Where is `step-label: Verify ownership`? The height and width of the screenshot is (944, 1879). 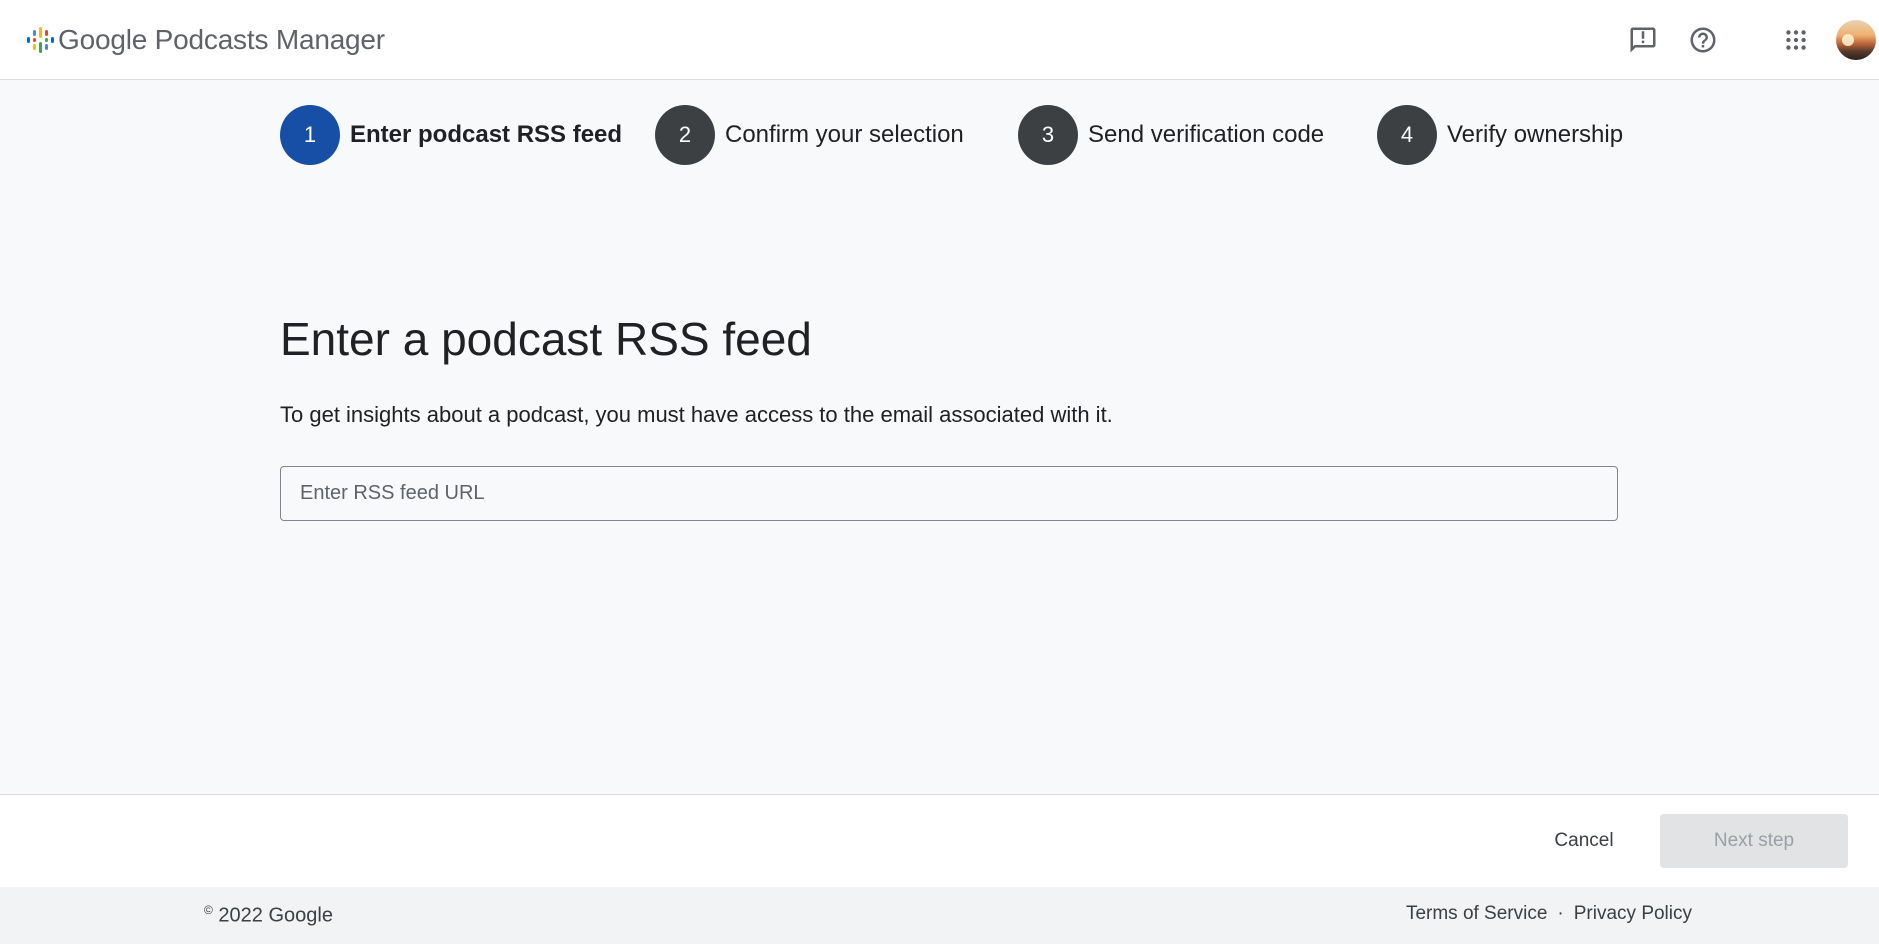 step-label: Verify ownership is located at coordinates (1535, 134).